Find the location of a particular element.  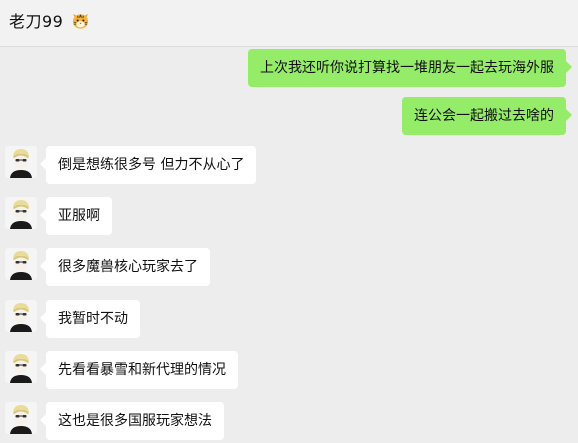

message-text: 上次我还听你说打算找一堆朋友一起去玩海外服 is located at coordinates (407, 68).